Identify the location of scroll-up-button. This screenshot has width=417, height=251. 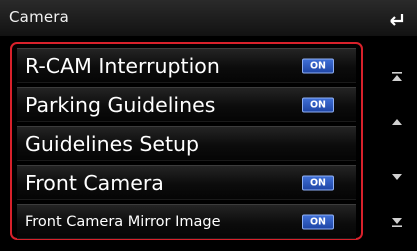
(397, 122).